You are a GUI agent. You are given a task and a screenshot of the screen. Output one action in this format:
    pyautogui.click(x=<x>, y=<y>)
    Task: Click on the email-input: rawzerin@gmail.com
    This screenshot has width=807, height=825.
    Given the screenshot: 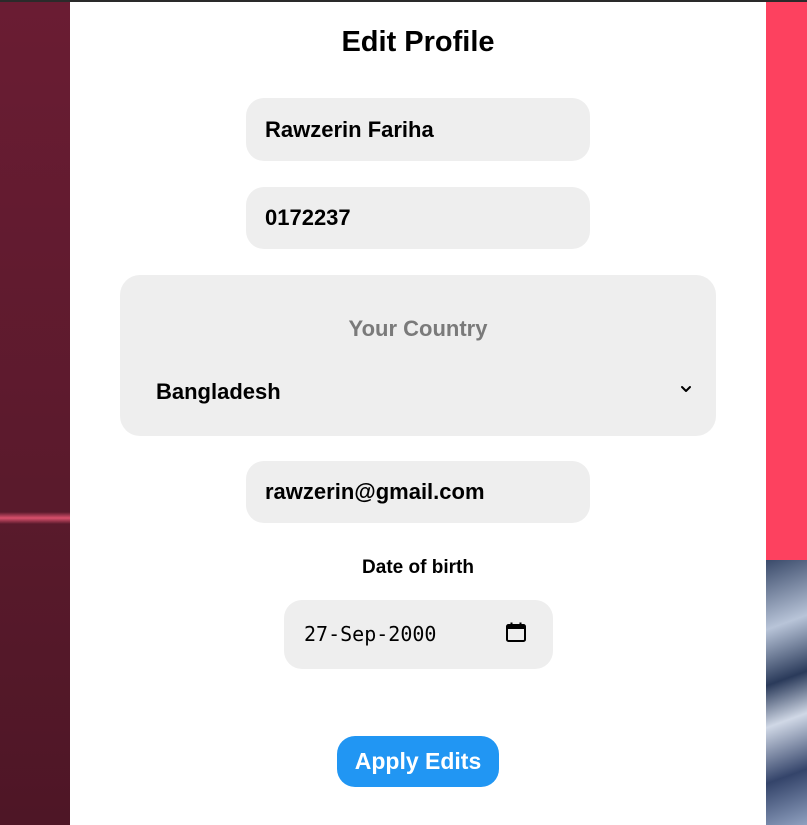 What is the action you would take?
    pyautogui.click(x=418, y=492)
    